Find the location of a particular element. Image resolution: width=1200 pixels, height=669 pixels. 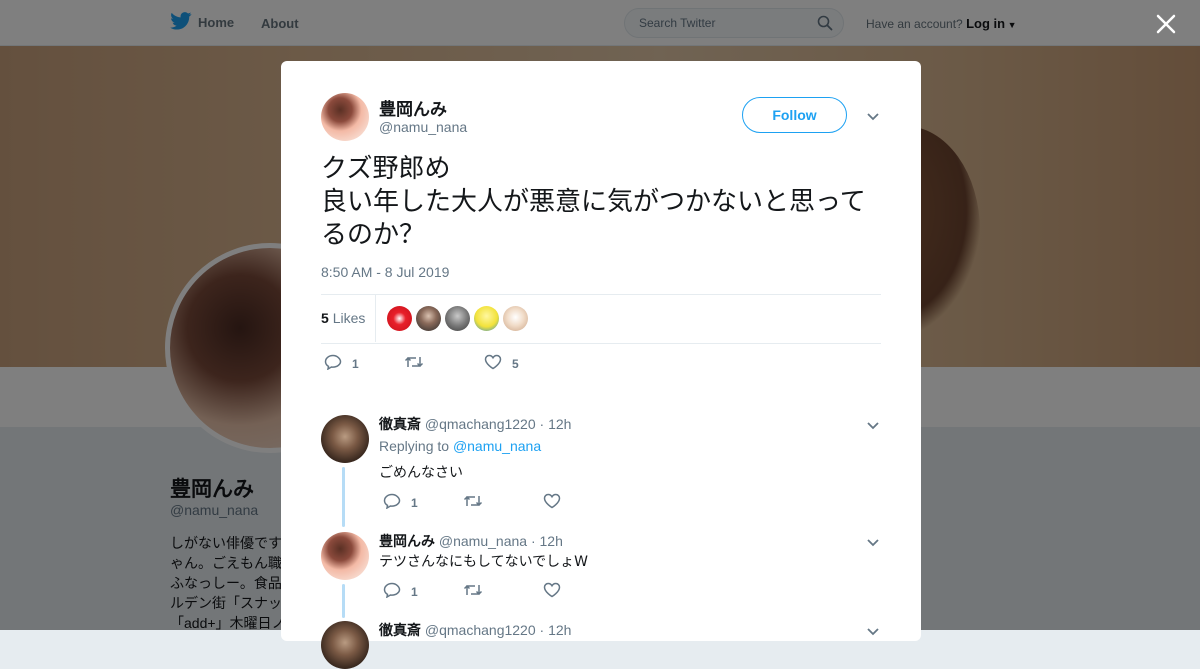

likes-stat: 5 Likes is located at coordinates (343, 318).